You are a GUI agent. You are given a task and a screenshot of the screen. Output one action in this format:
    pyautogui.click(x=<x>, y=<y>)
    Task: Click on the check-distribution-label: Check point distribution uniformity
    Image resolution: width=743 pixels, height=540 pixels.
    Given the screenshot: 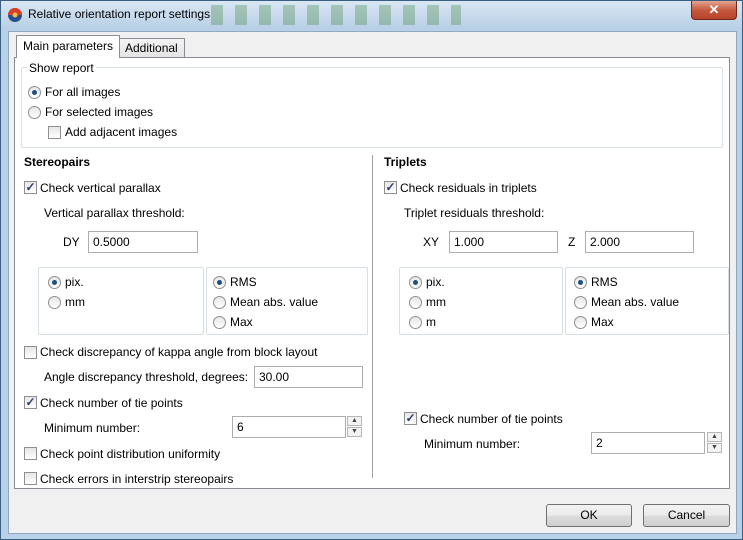 What is the action you would take?
    pyautogui.click(x=130, y=454)
    